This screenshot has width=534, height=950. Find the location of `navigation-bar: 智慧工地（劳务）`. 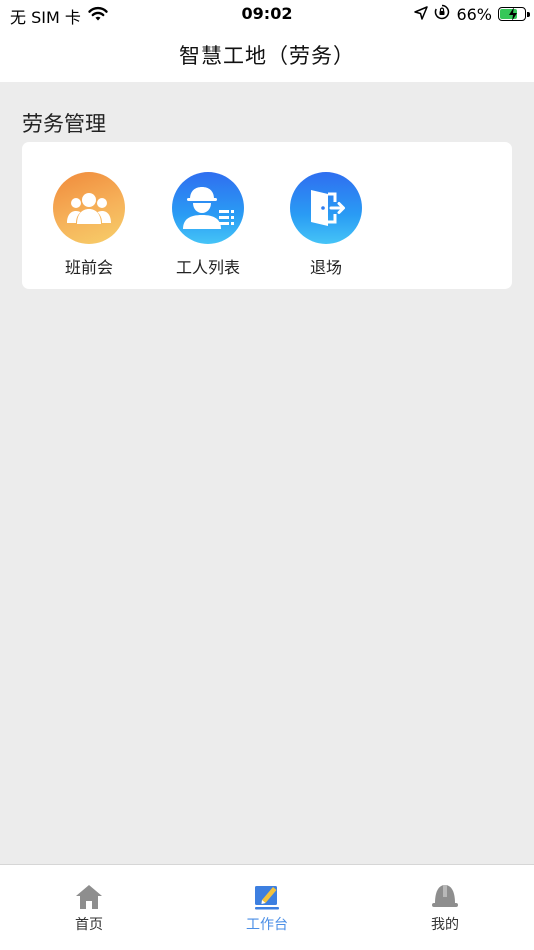

navigation-bar: 智慧工地（劳务） is located at coordinates (267, 55).